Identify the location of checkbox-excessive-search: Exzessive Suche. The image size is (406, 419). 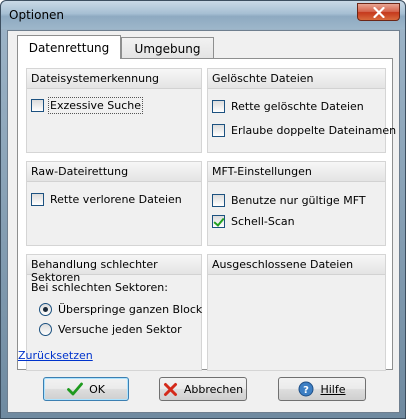
(87, 105).